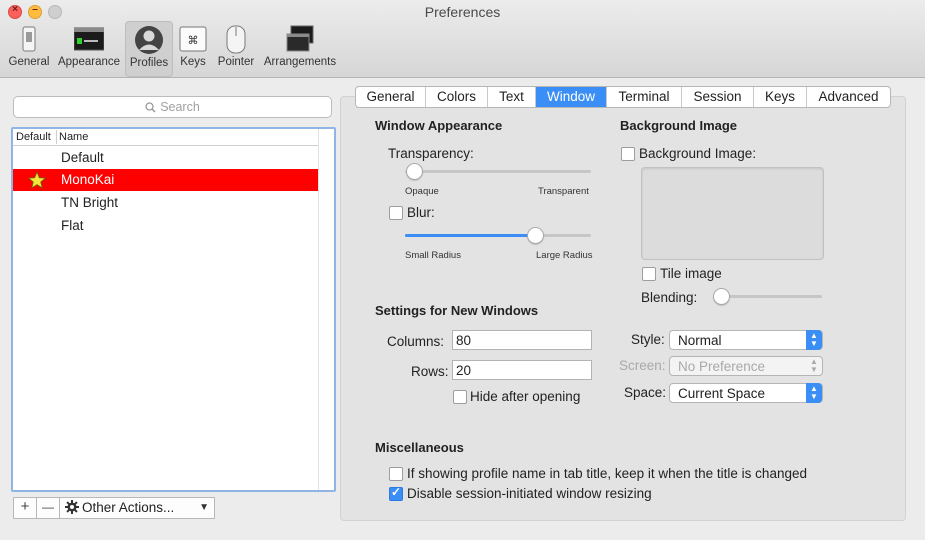 This screenshot has width=925, height=540. What do you see at coordinates (25, 508) in the screenshot?
I see `add-profile-button: +` at bounding box center [25, 508].